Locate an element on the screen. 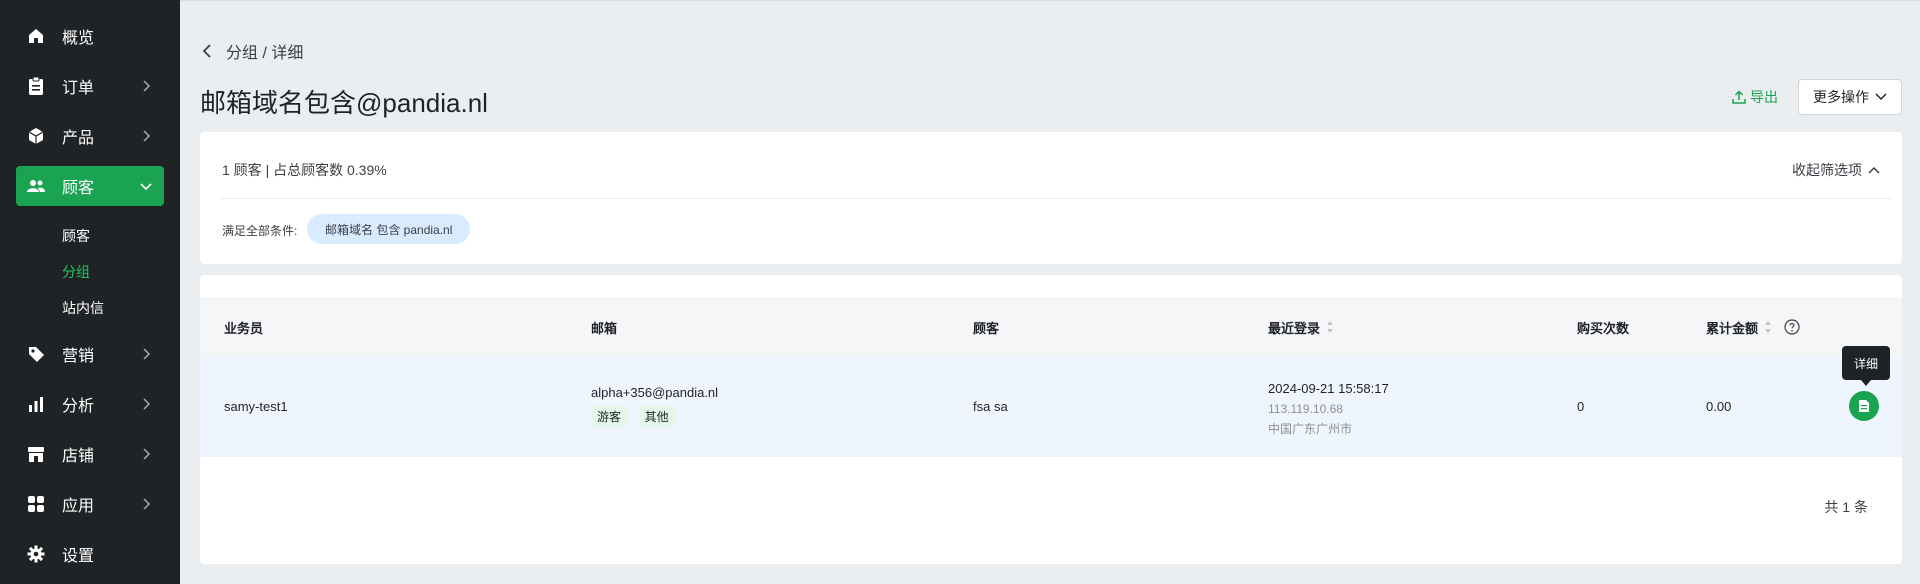 This screenshot has height=584, width=1920. subnav-customers: 顾客 is located at coordinates (76, 236).